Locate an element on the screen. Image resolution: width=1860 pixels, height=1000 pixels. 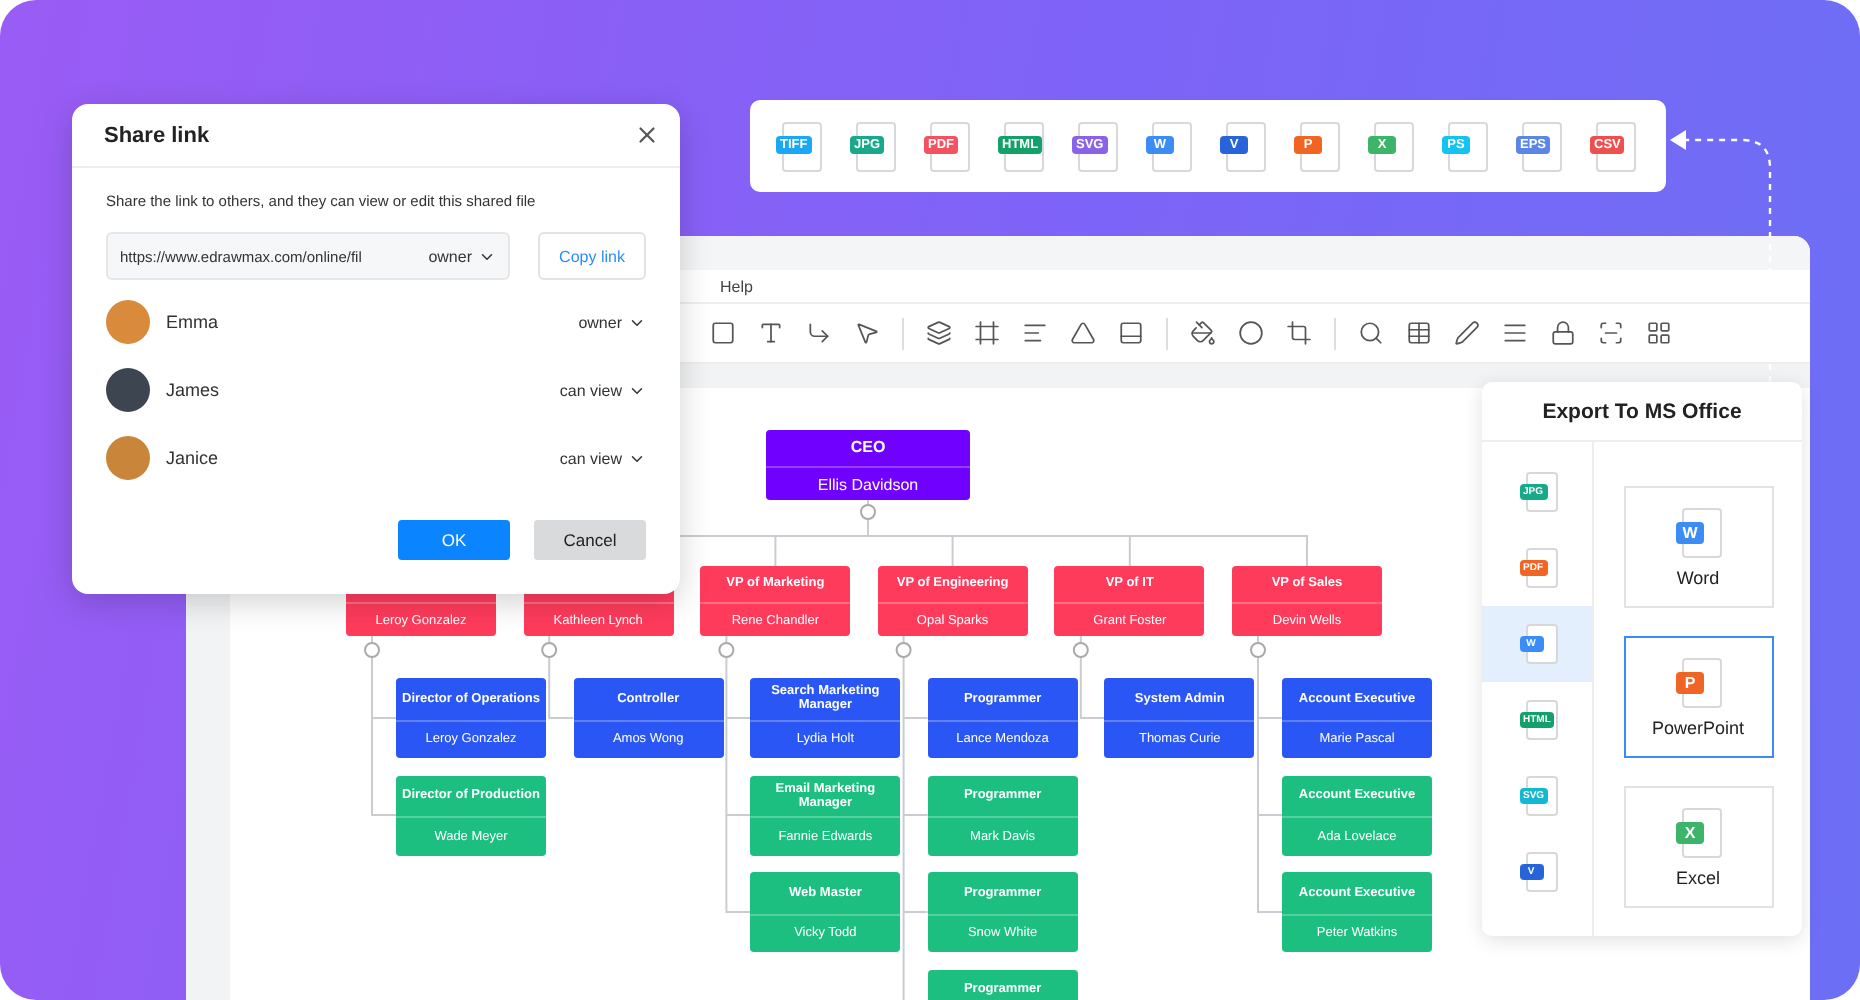
panel-icon is located at coordinates (1131, 333).